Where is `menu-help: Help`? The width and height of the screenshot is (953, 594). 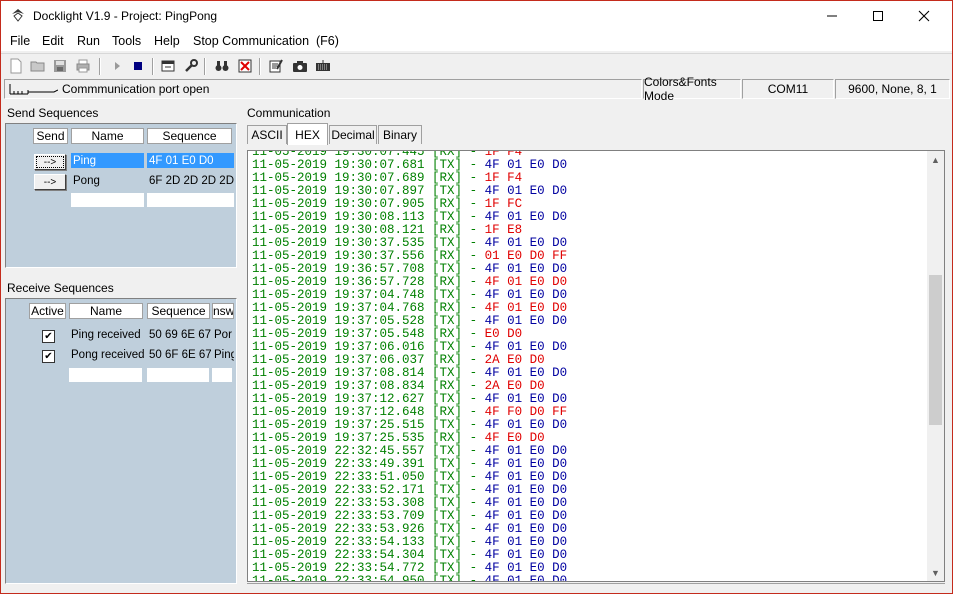
menu-help: Help is located at coordinates (167, 41).